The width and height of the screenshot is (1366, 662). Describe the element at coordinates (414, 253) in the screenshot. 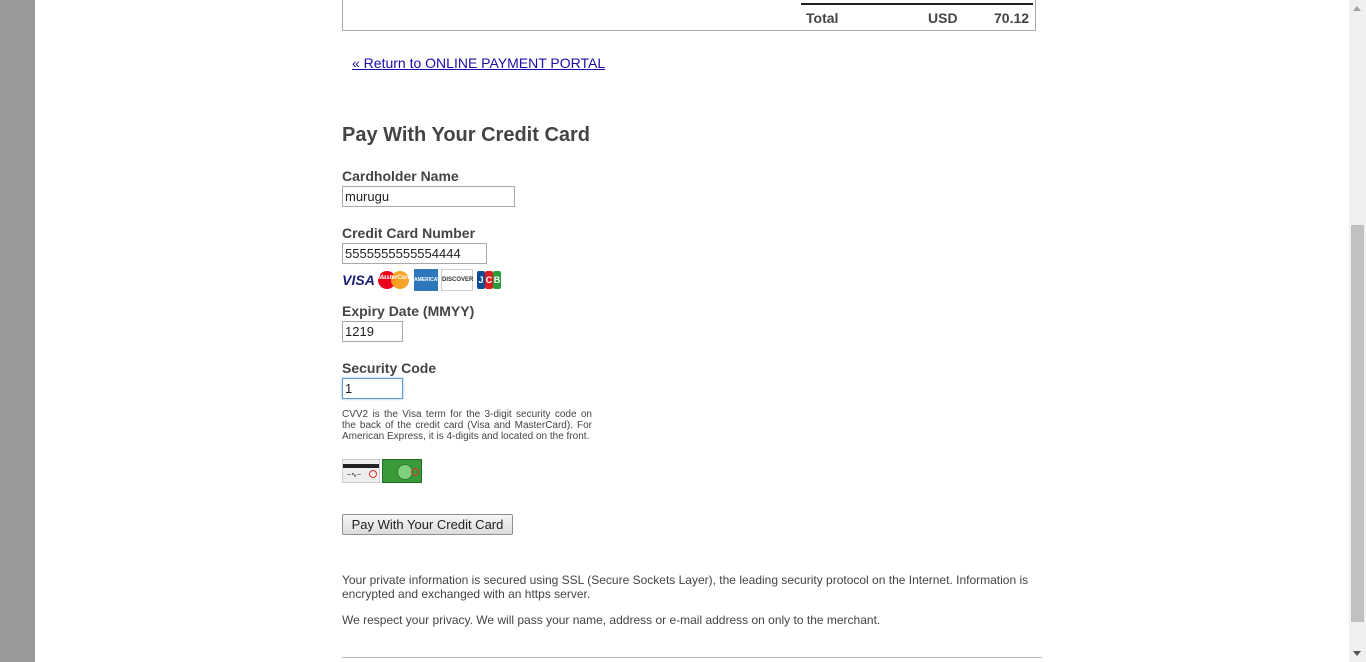

I see `card-number-input` at that location.